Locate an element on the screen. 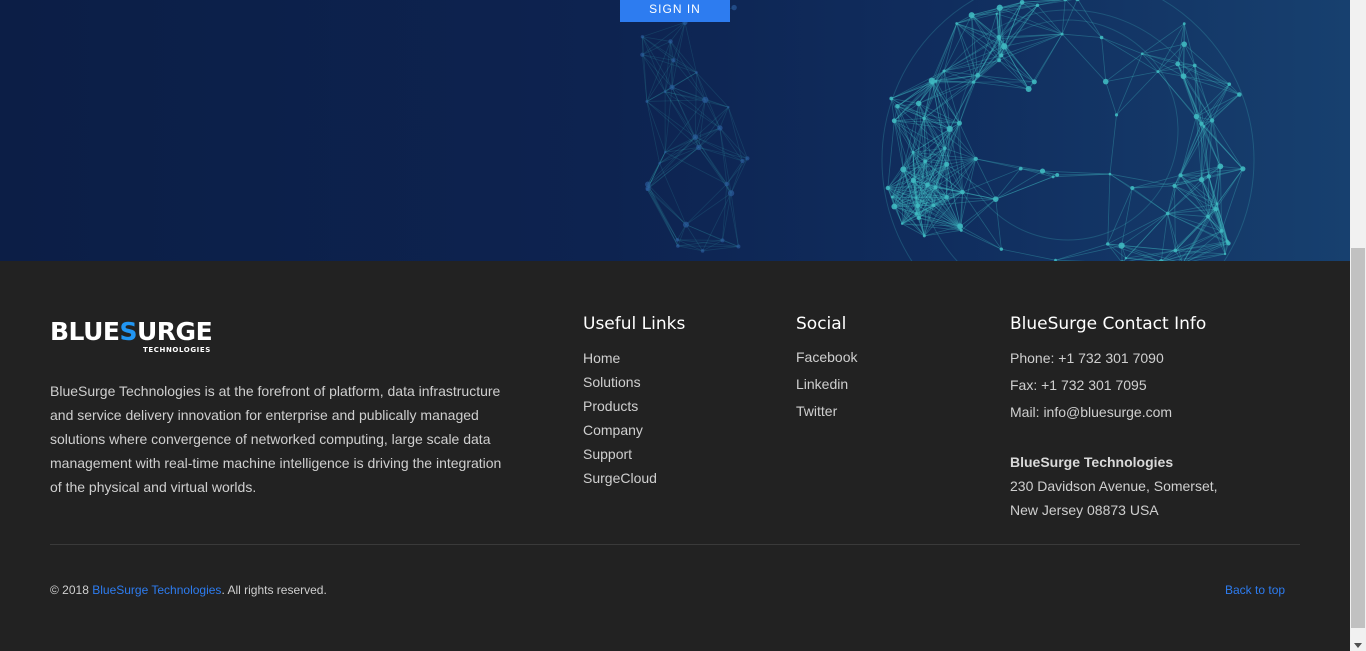 This screenshot has height=651, width=1366. footer-divider is located at coordinates (675, 544).